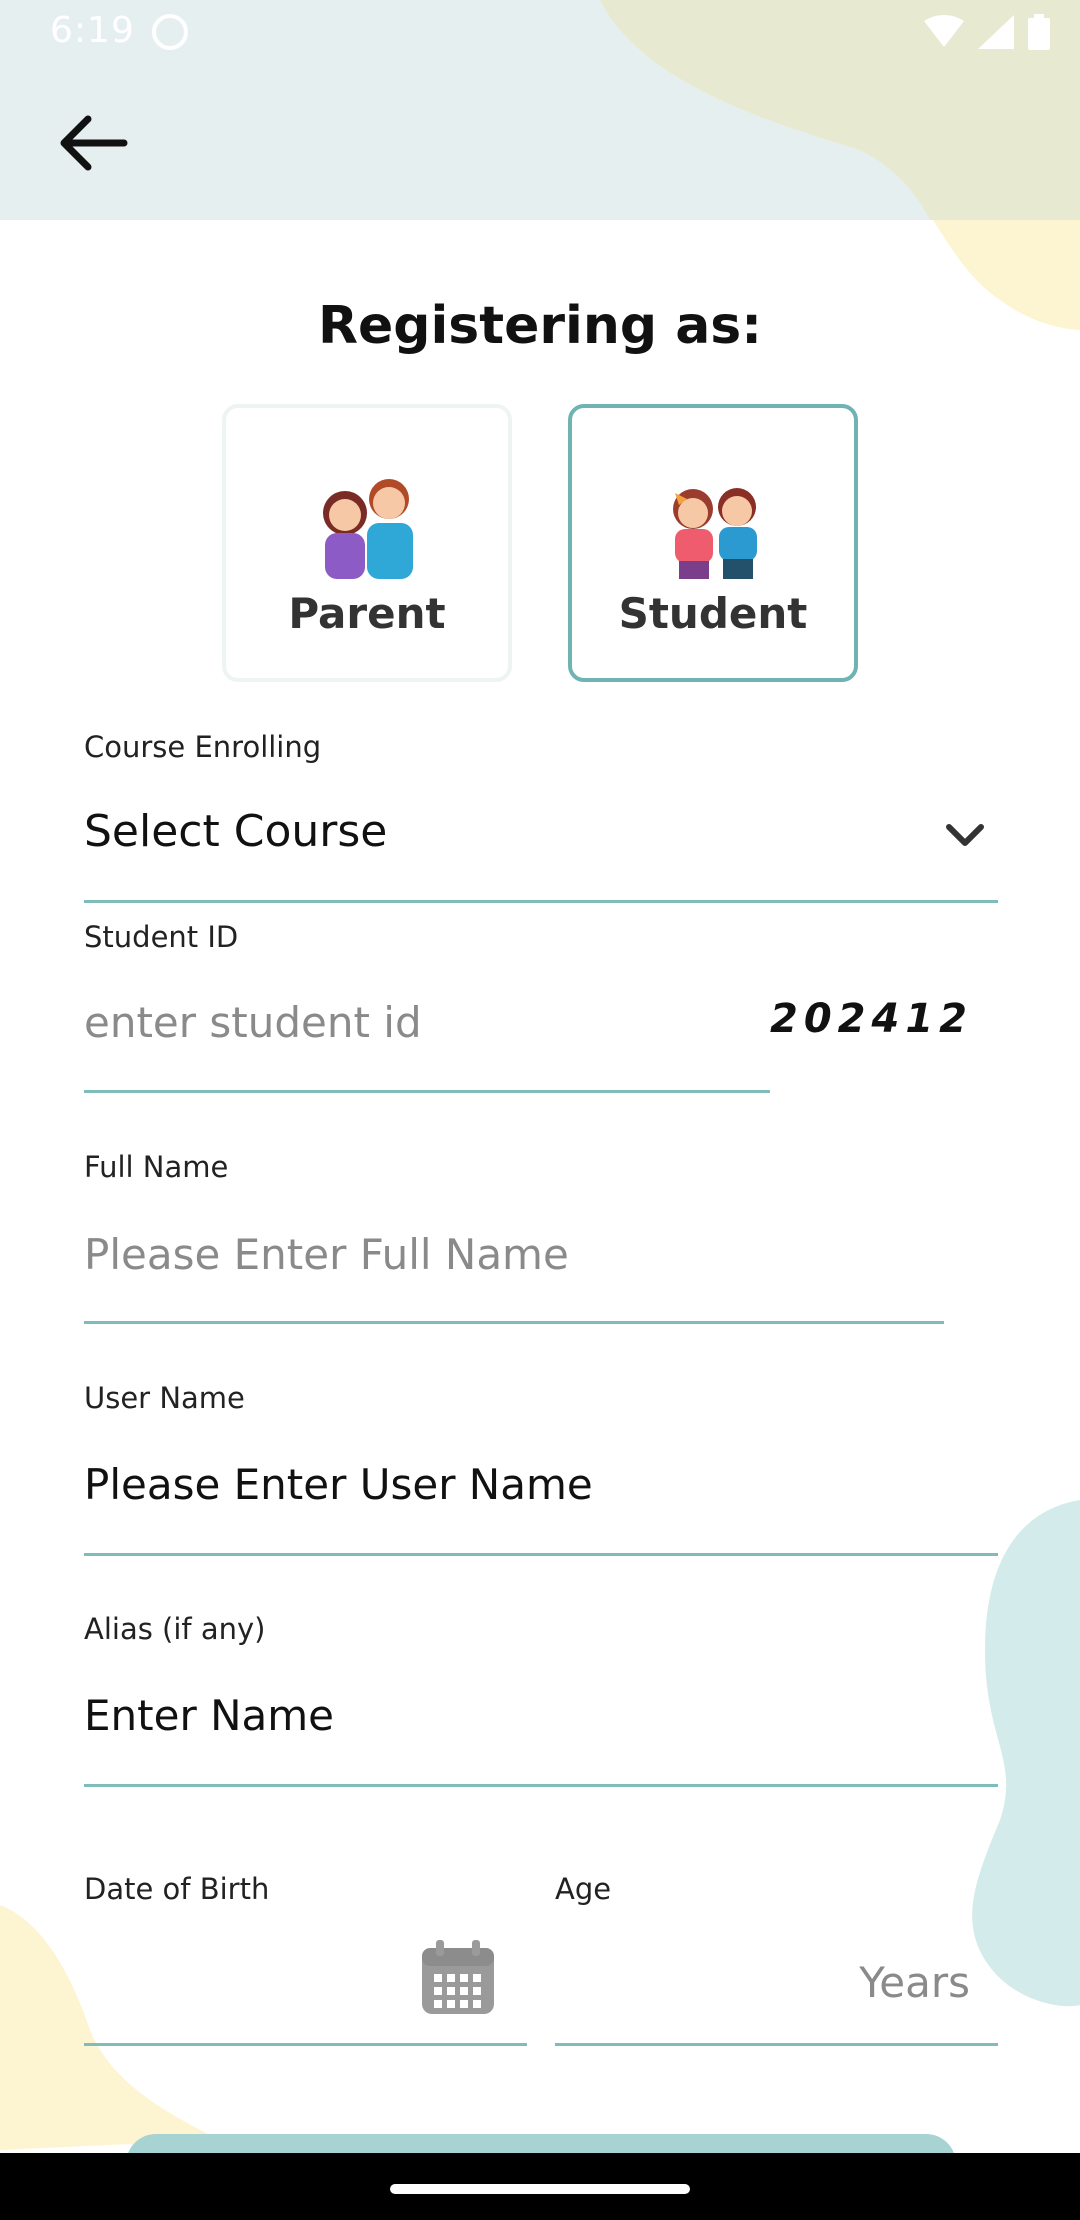 This screenshot has width=1080, height=2220. I want to click on course-underline, so click(541, 901).